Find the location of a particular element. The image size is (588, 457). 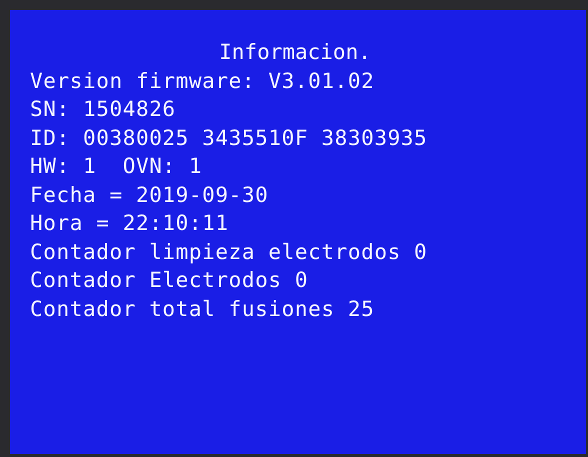

info-line: HW: 1 OVN: 1 is located at coordinates (116, 166).